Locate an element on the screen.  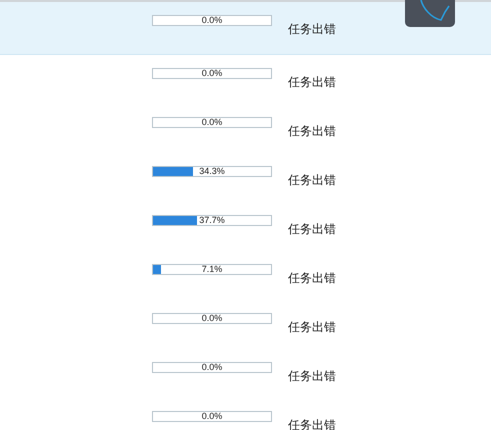
task-row: 34.3% 任务出错 is located at coordinates (245, 177).